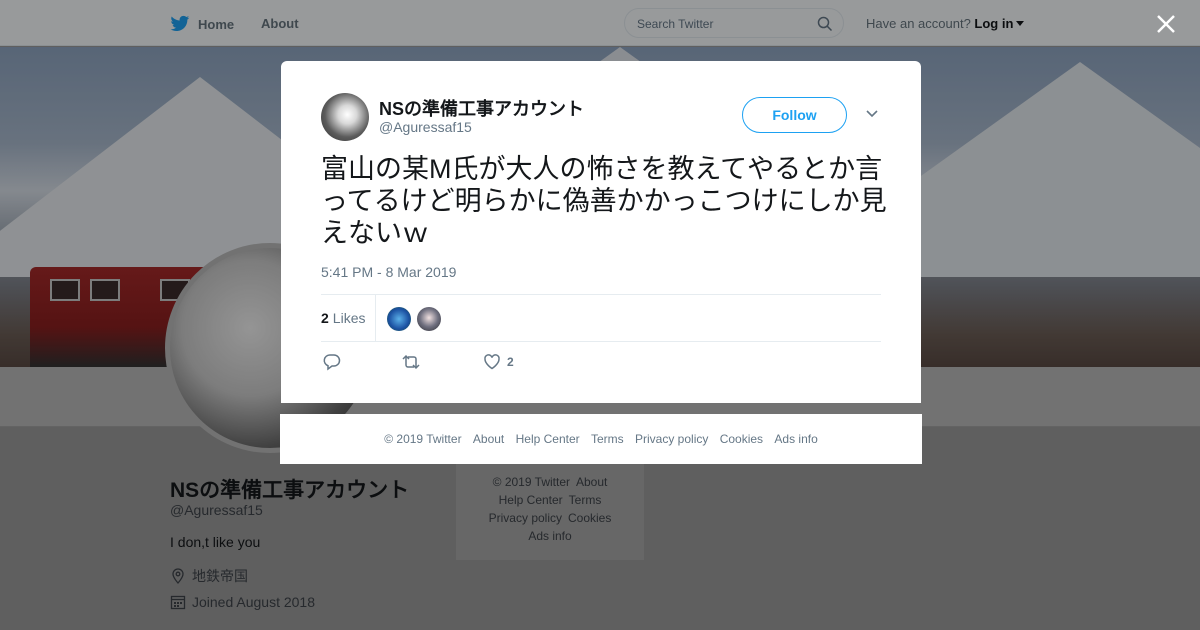 The width and height of the screenshot is (1200, 630). I want to click on tweet-actions: 2, so click(601, 365).